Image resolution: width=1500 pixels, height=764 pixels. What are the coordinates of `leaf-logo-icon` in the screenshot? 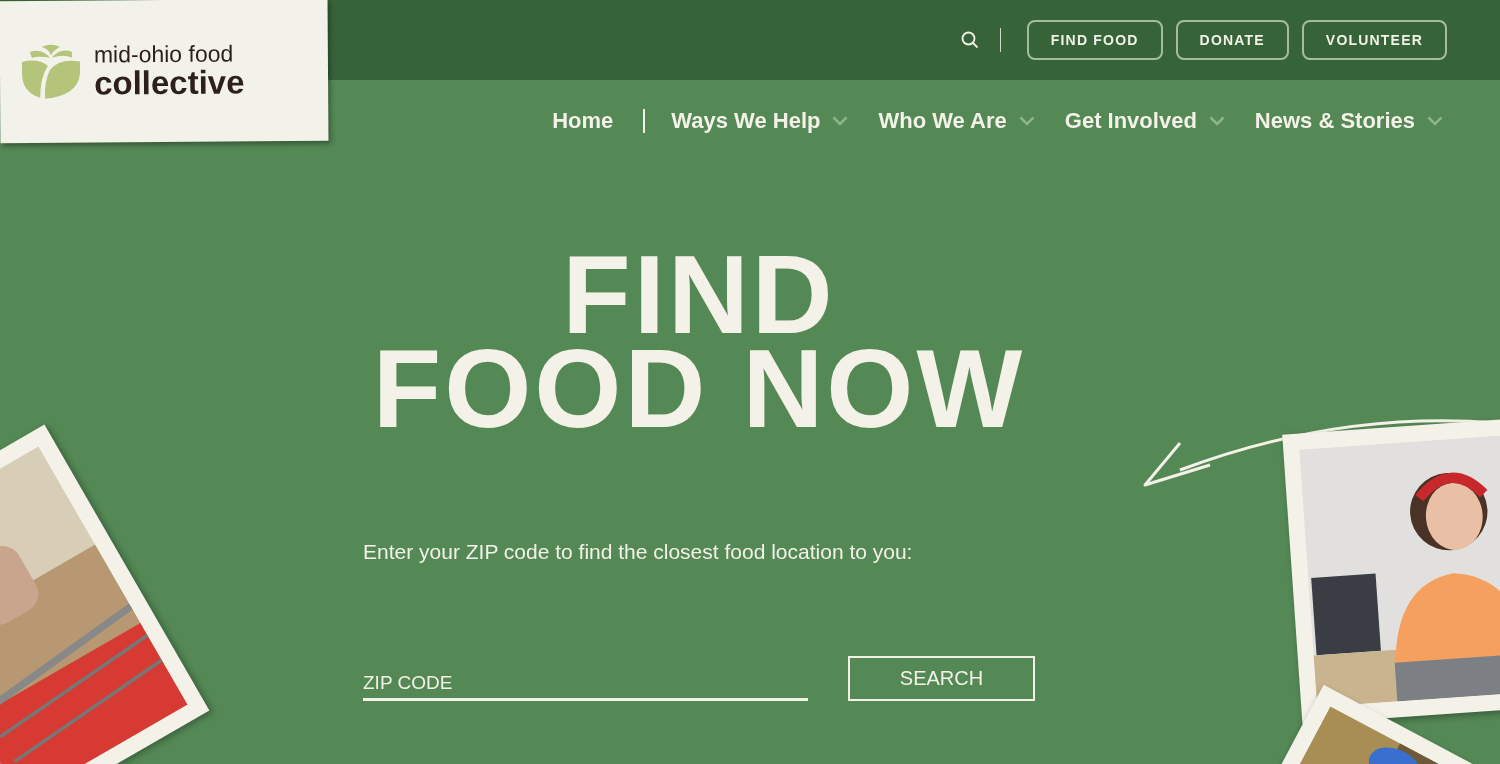 It's located at (51, 71).